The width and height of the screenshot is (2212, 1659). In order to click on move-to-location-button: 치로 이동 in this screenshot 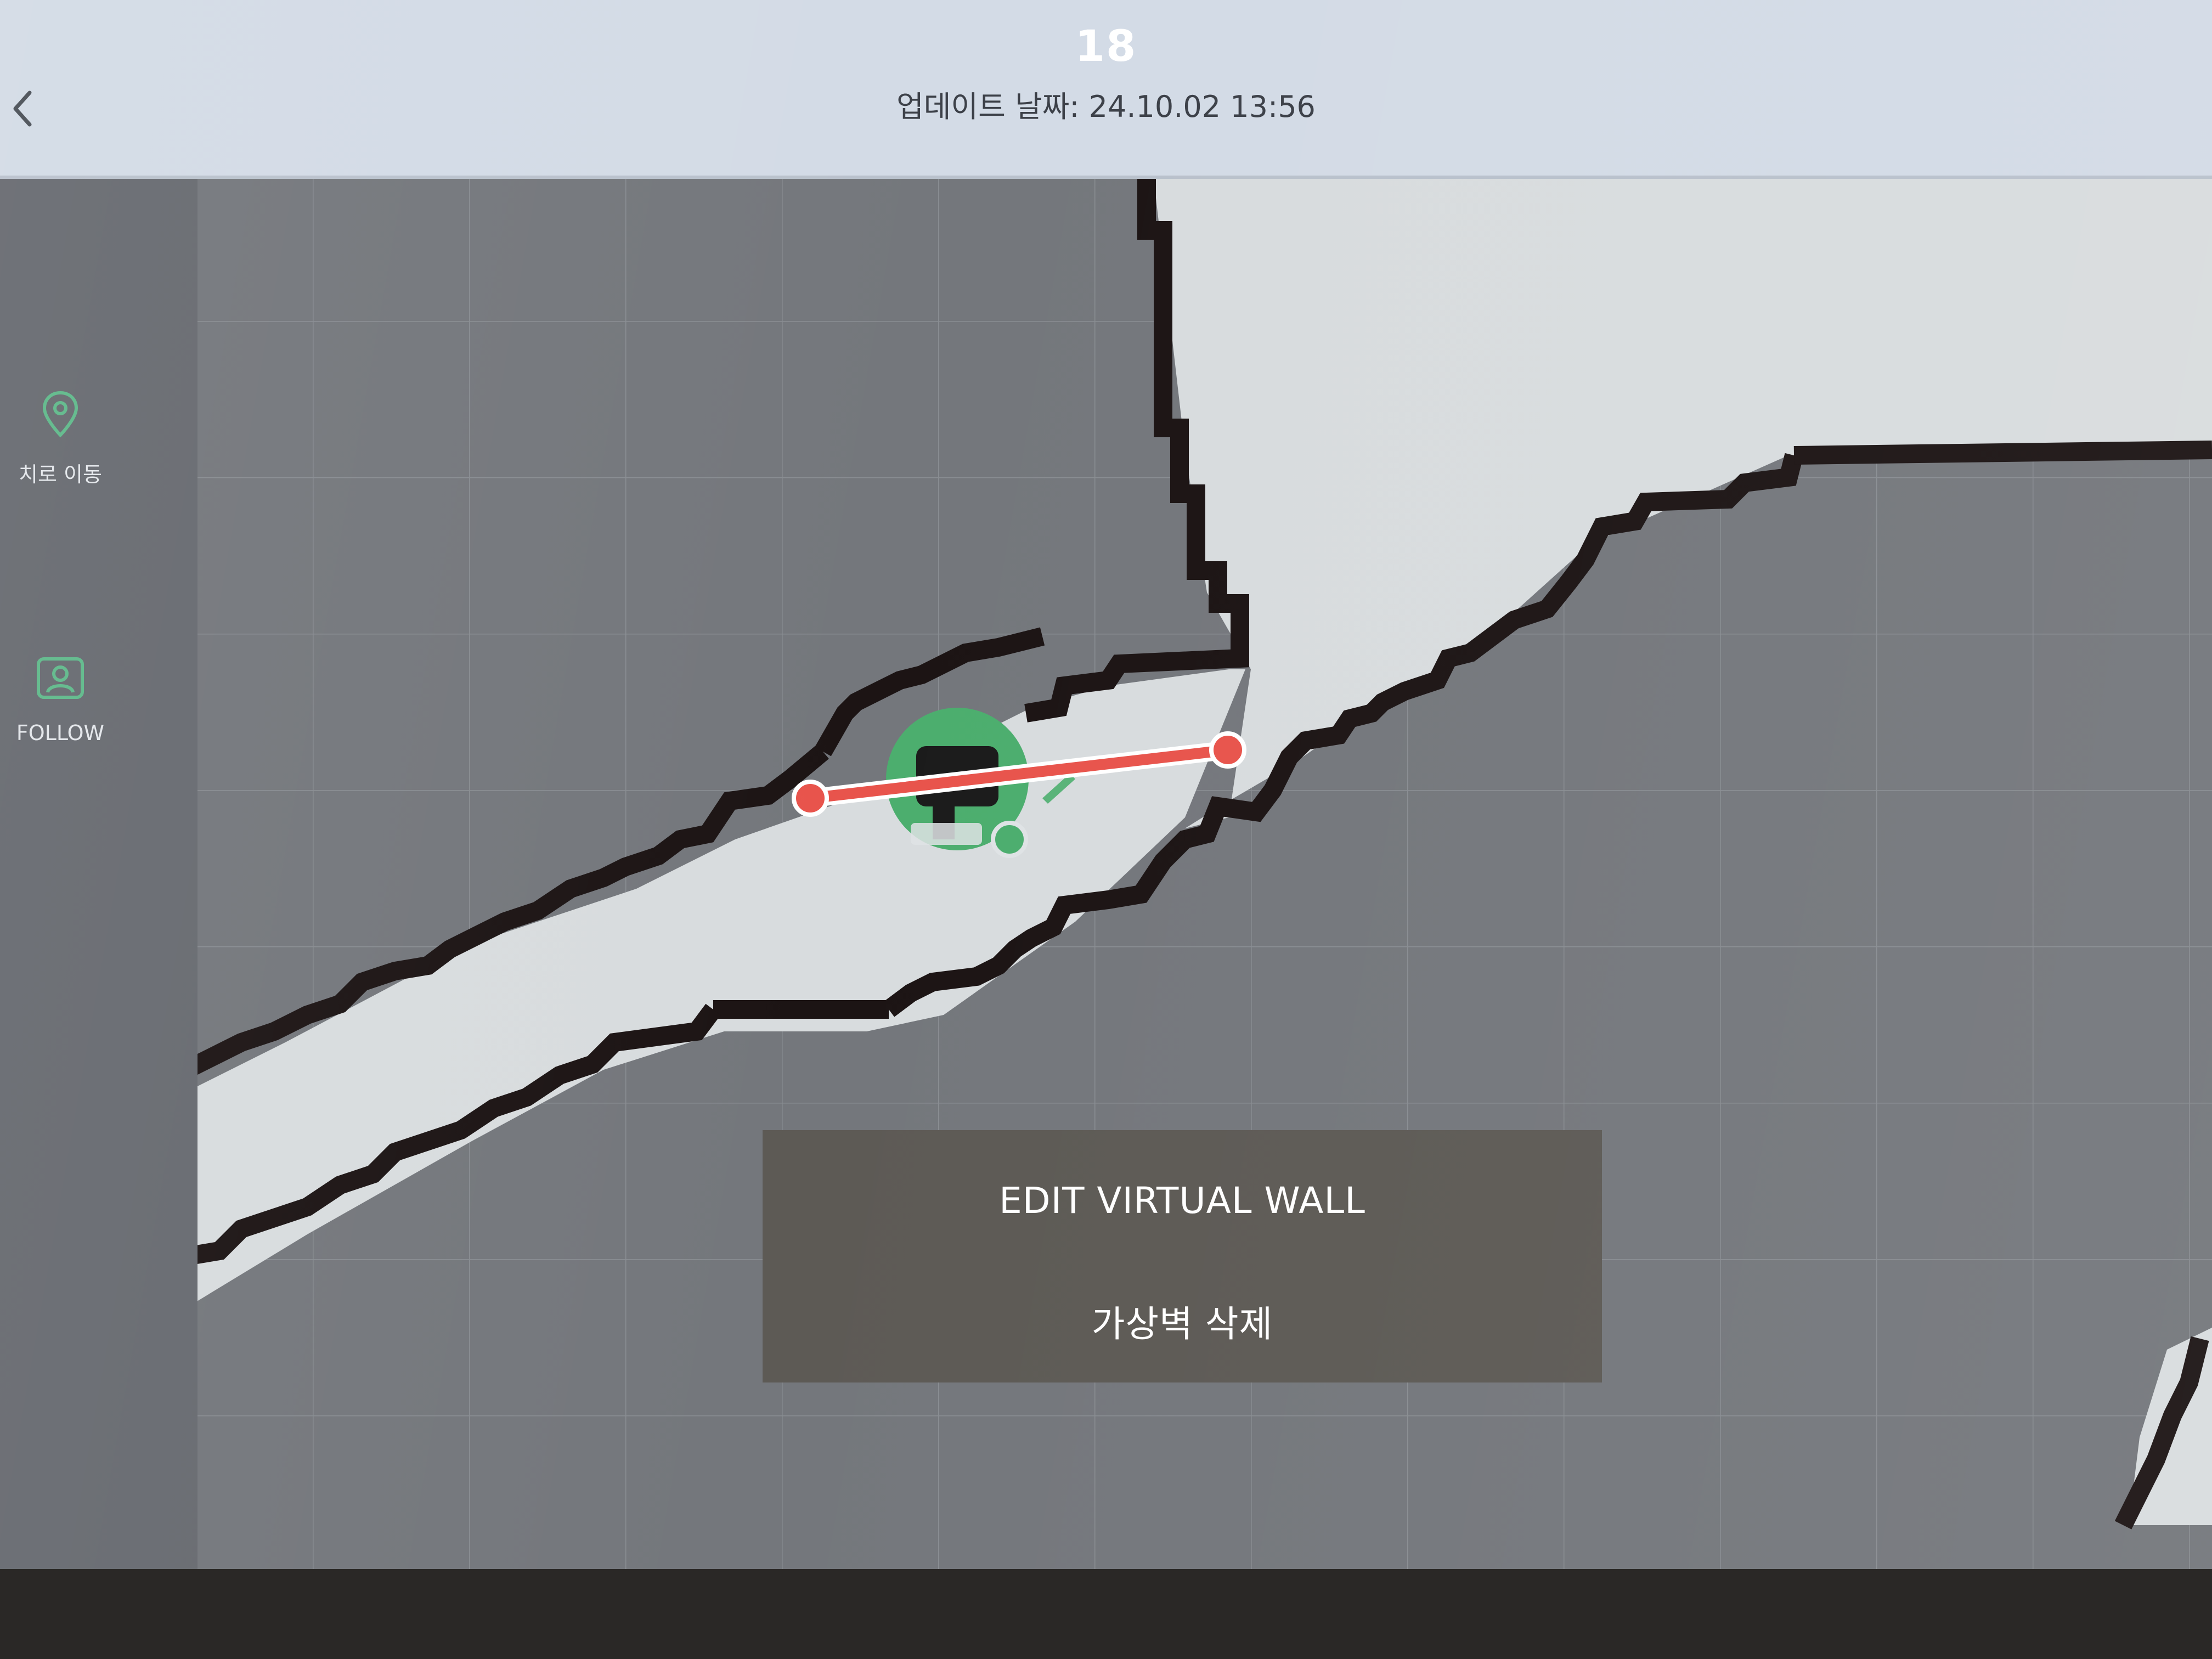, I will do `click(60, 437)`.